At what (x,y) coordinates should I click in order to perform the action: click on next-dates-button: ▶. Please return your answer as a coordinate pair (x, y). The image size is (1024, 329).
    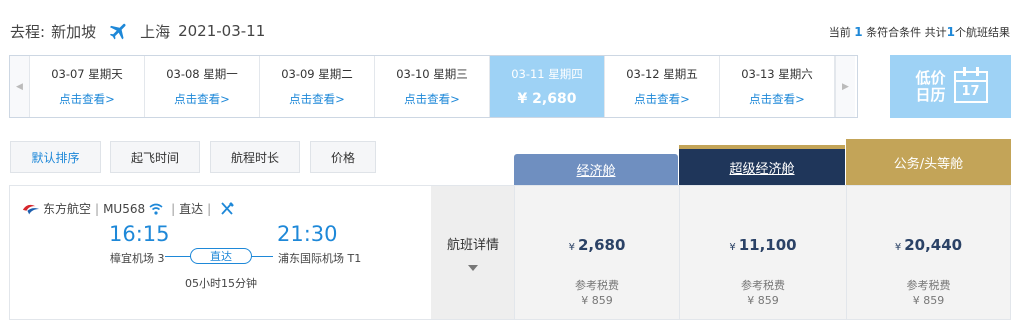
    Looking at the image, I should click on (845, 86).